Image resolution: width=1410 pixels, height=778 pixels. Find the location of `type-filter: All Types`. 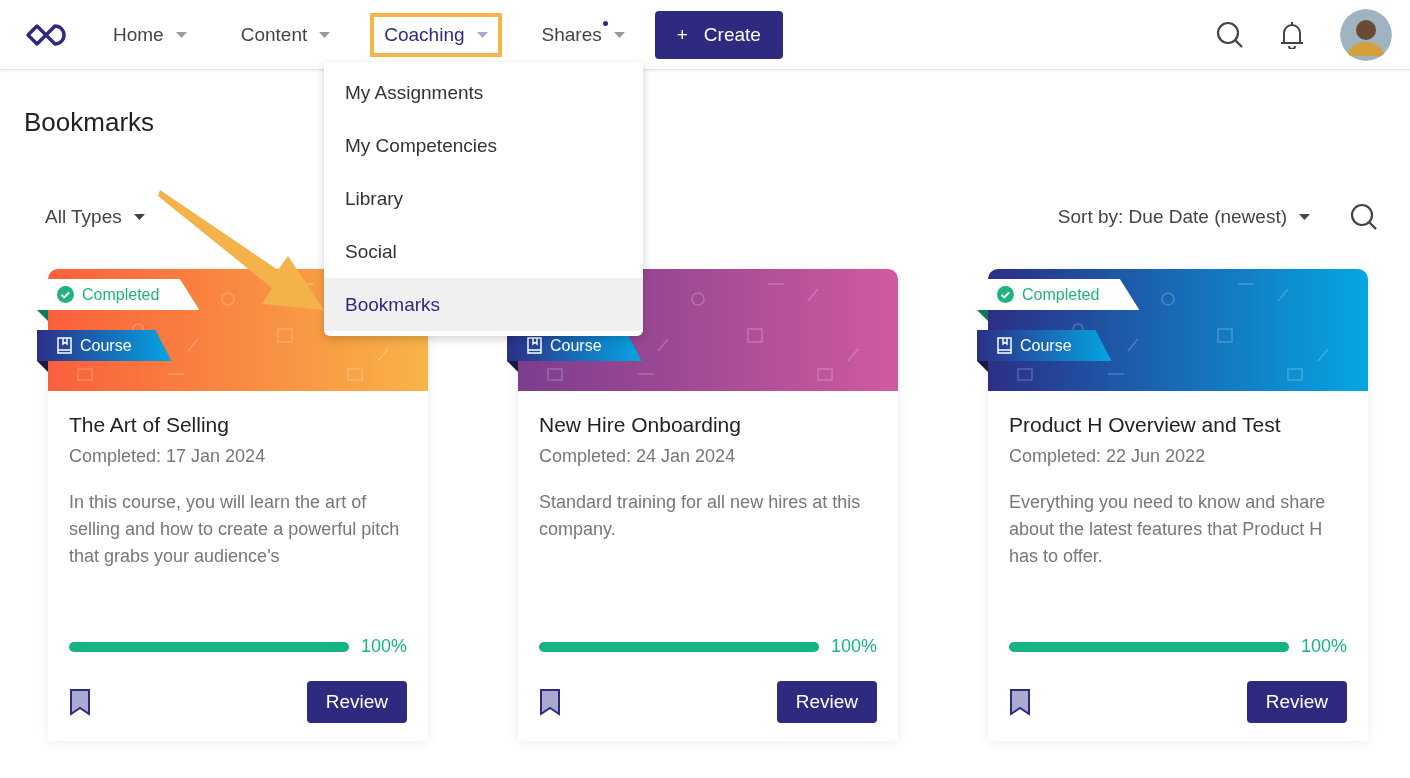

type-filter: All Types is located at coordinates (95, 217).